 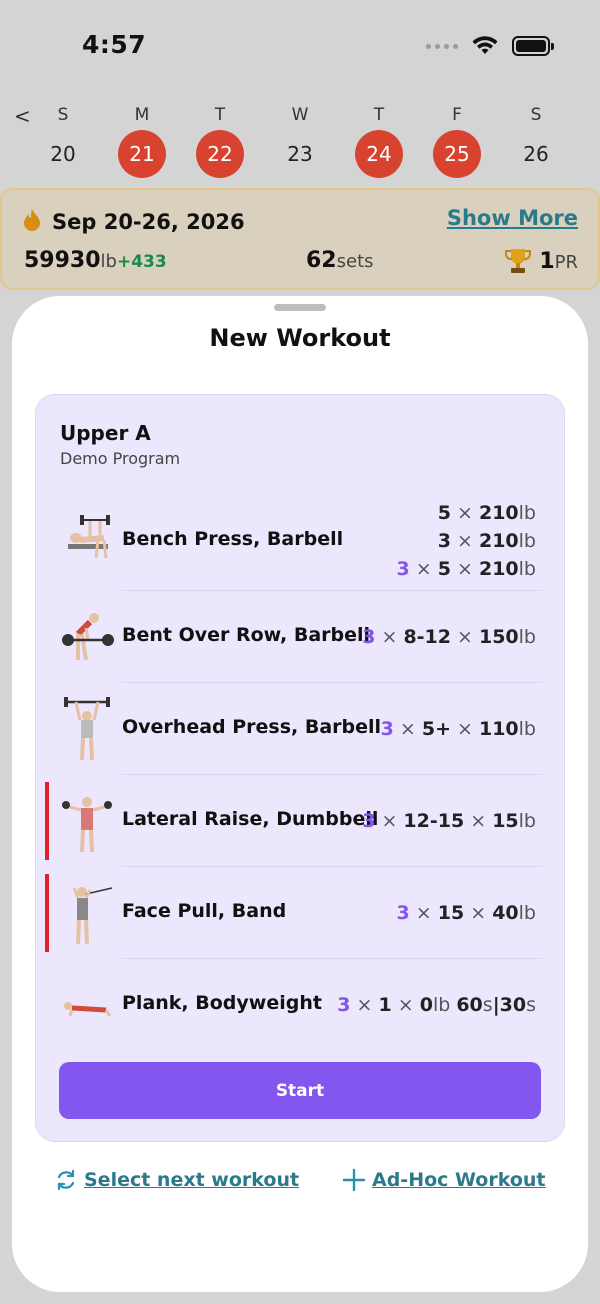 I want to click on day-3: W 23, so click(x=300, y=139).